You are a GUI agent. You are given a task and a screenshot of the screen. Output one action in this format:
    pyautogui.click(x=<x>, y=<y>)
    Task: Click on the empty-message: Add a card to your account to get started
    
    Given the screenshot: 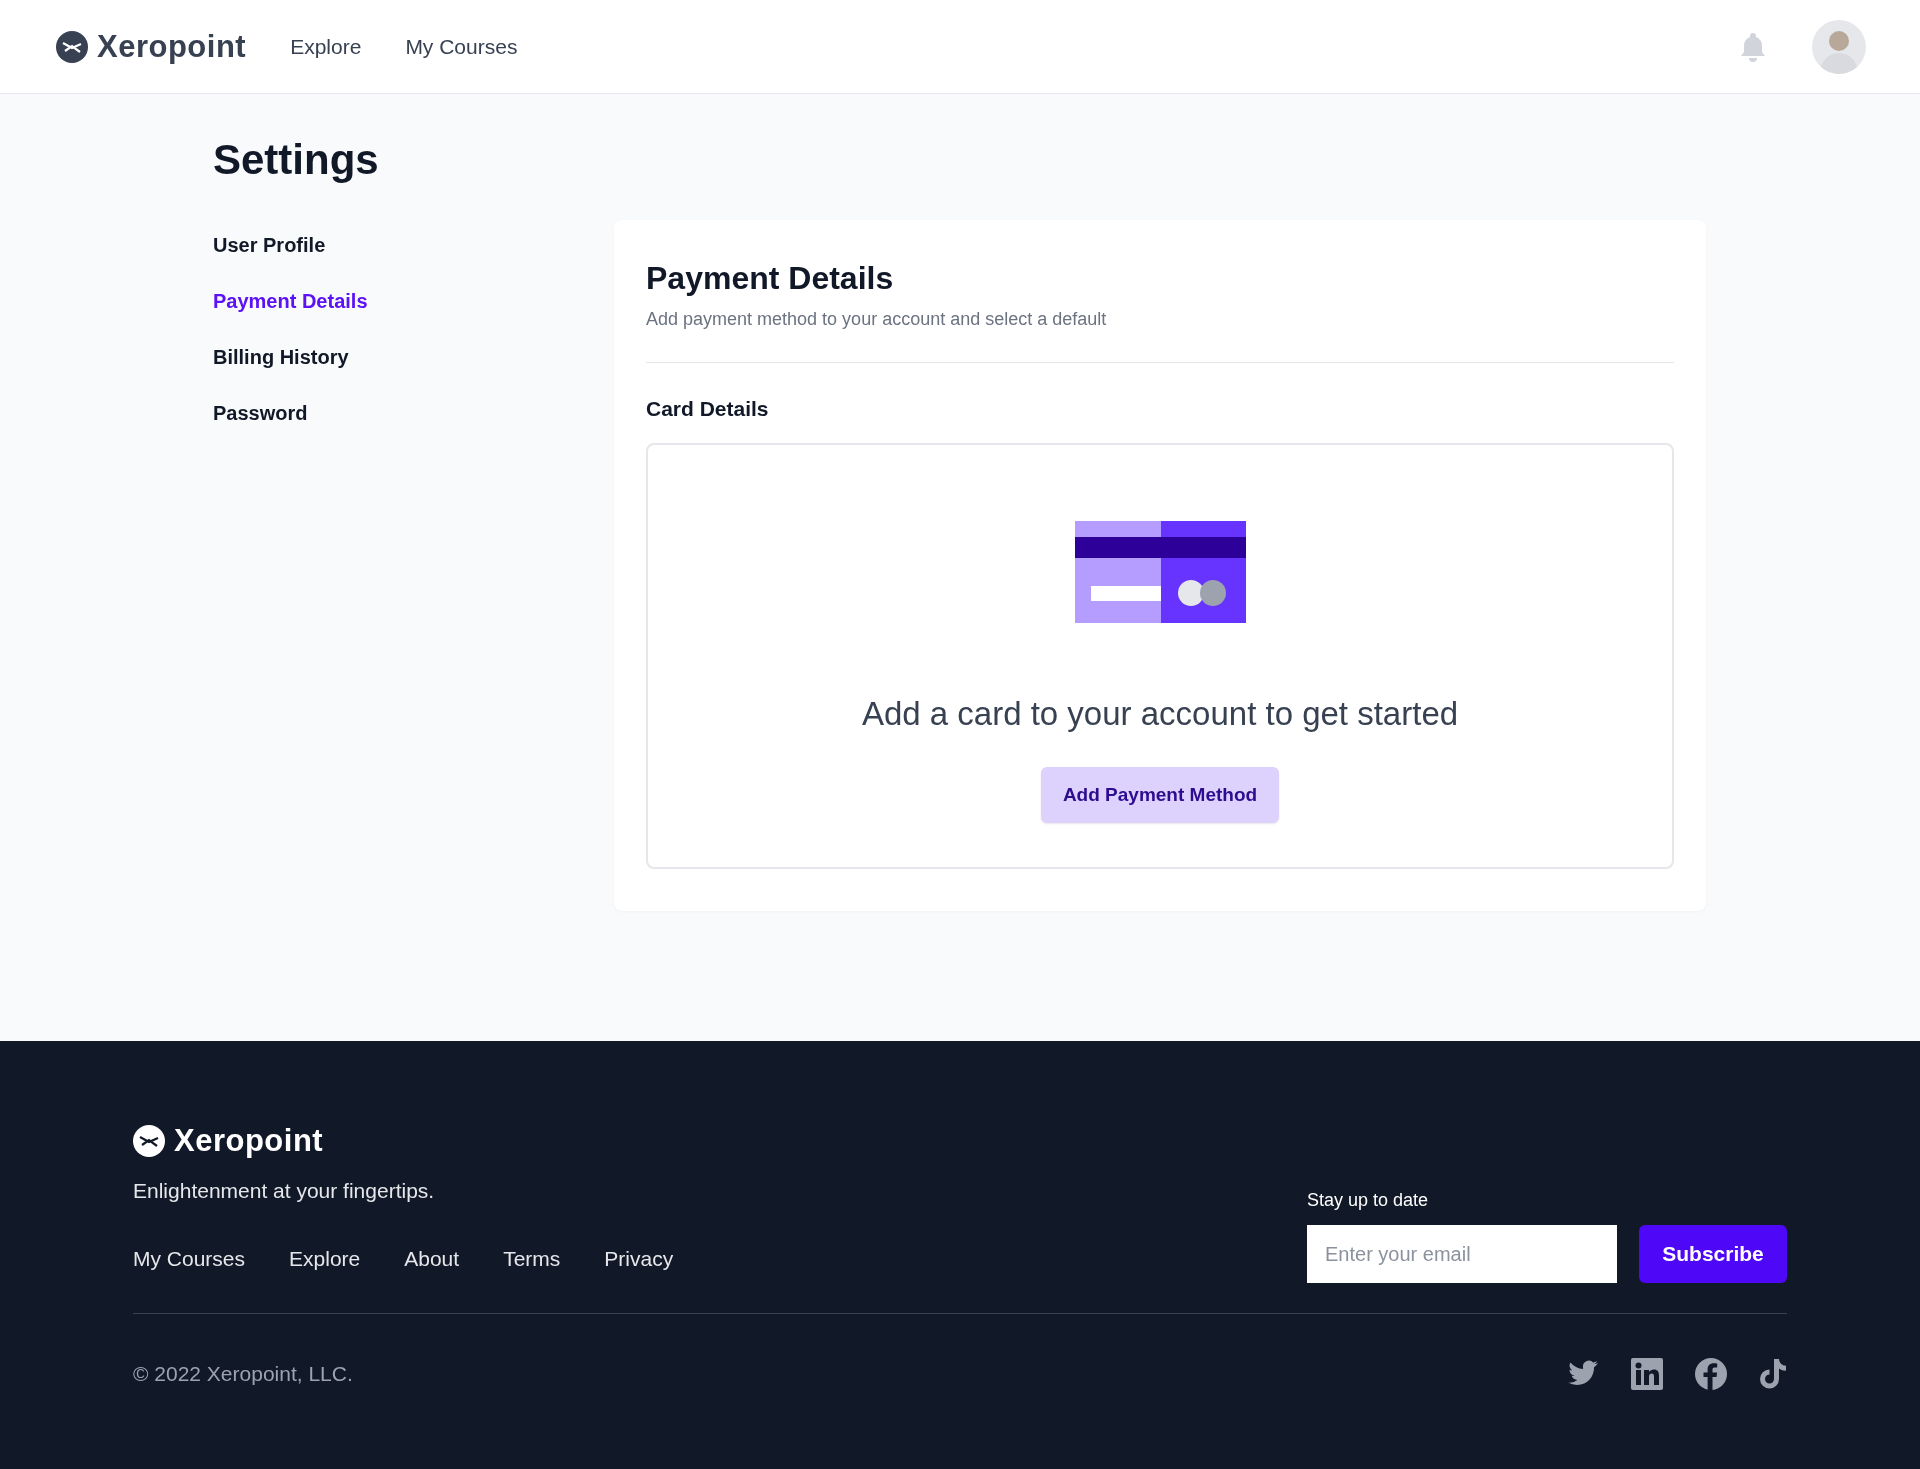 What is the action you would take?
    pyautogui.click(x=1160, y=714)
    